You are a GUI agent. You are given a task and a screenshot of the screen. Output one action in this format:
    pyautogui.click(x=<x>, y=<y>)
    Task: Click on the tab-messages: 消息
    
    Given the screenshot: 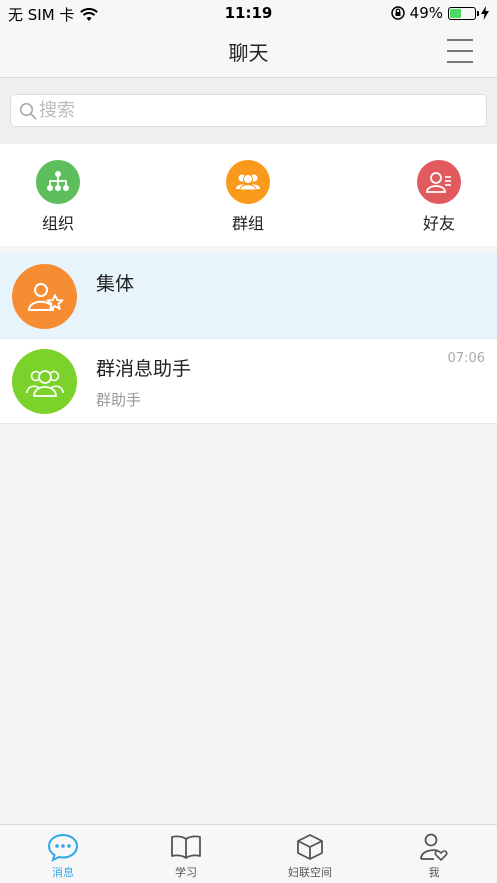 What is the action you would take?
    pyautogui.click(x=63, y=856)
    